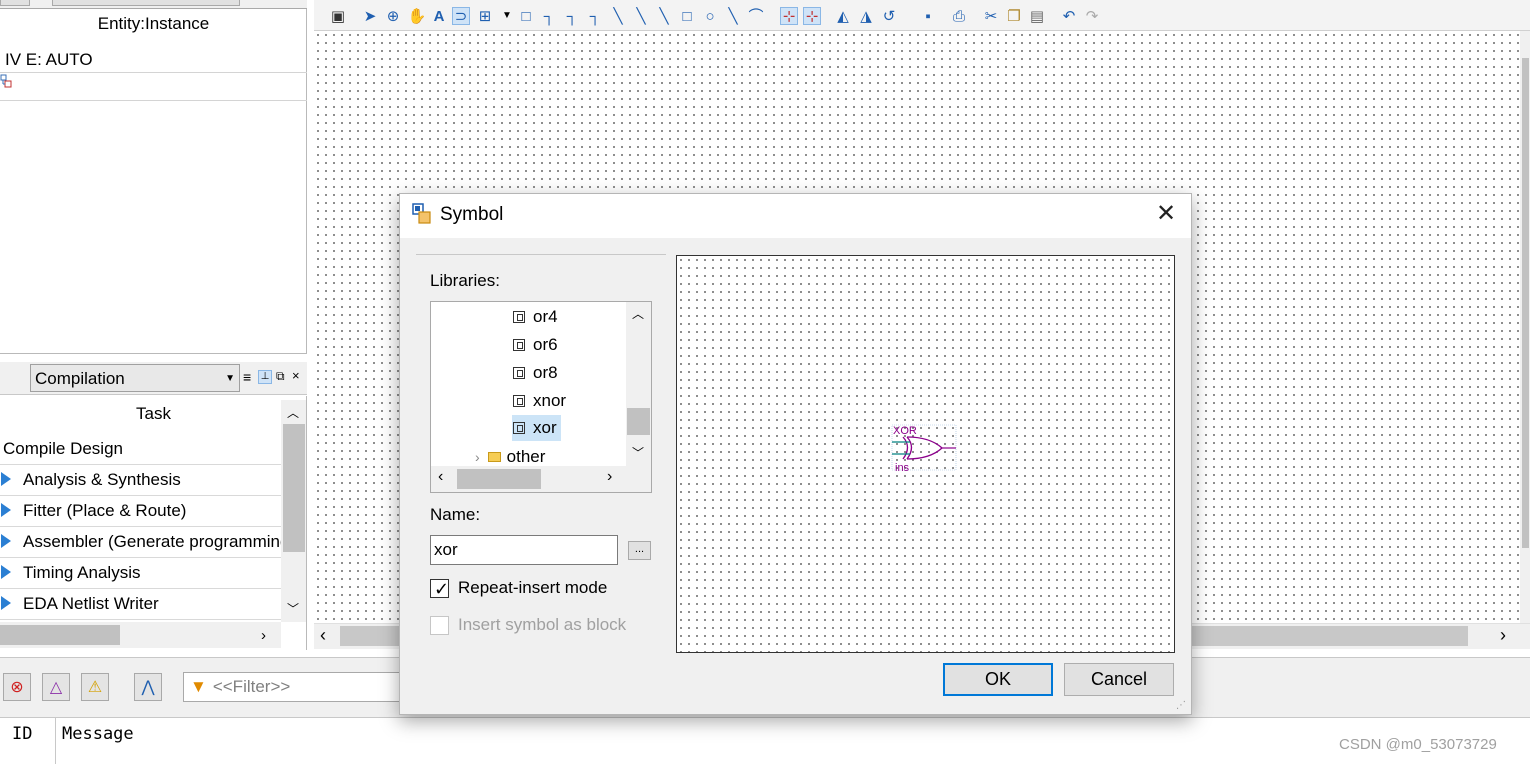 The width and height of the screenshot is (1530, 764). Describe the element at coordinates (545, 372) in the screenshot. I see `library-item-label: or8` at that location.